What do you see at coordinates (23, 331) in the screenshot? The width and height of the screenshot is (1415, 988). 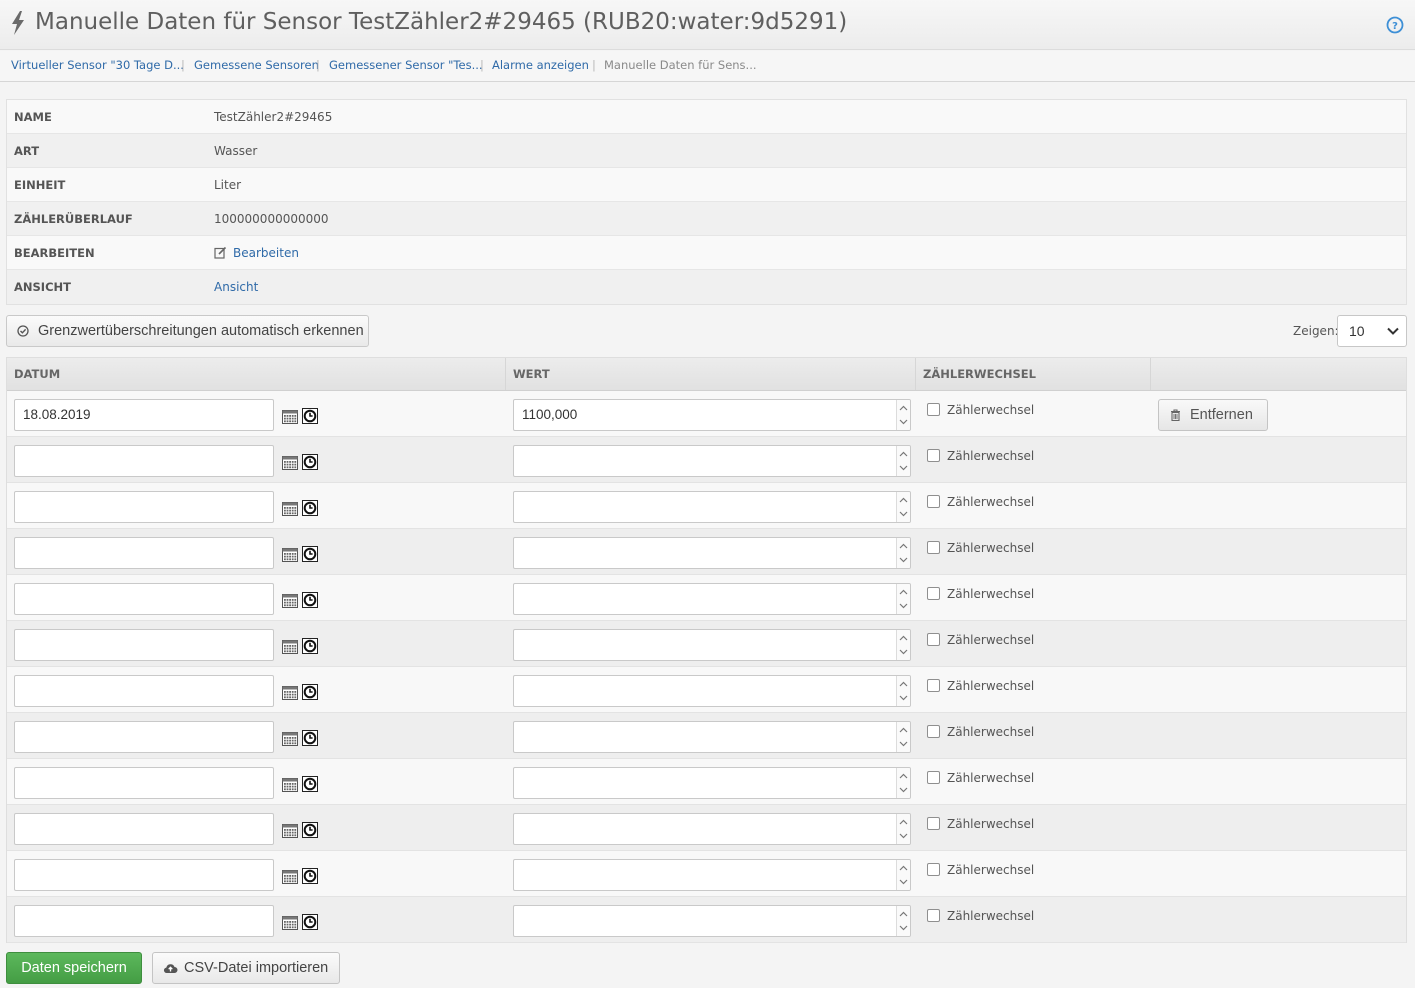 I see `check-circle-icon` at bounding box center [23, 331].